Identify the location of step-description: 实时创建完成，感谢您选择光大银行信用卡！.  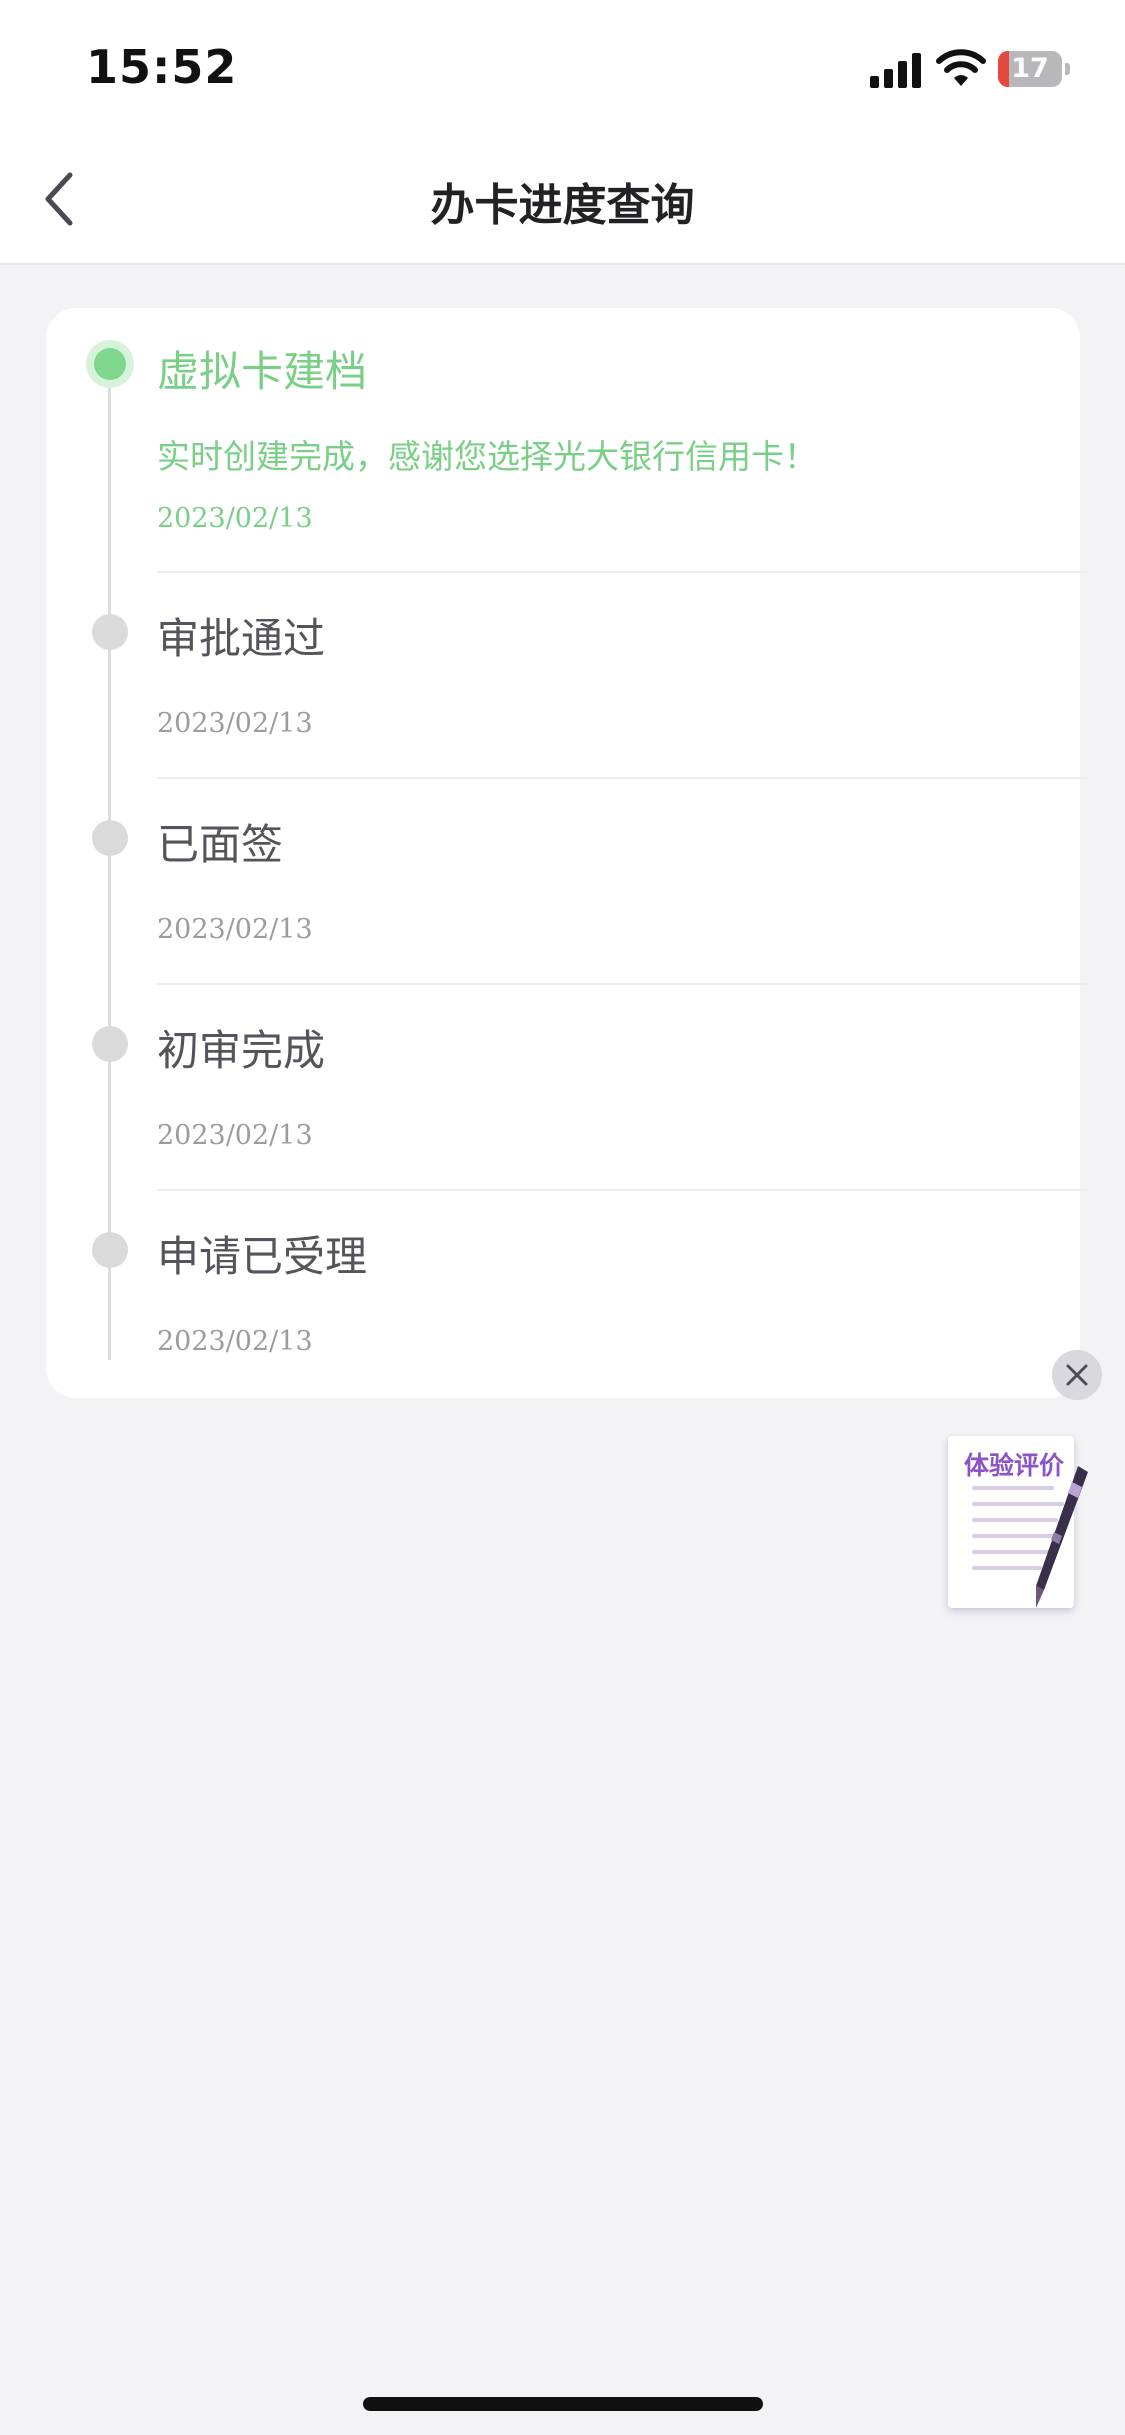
(487, 456).